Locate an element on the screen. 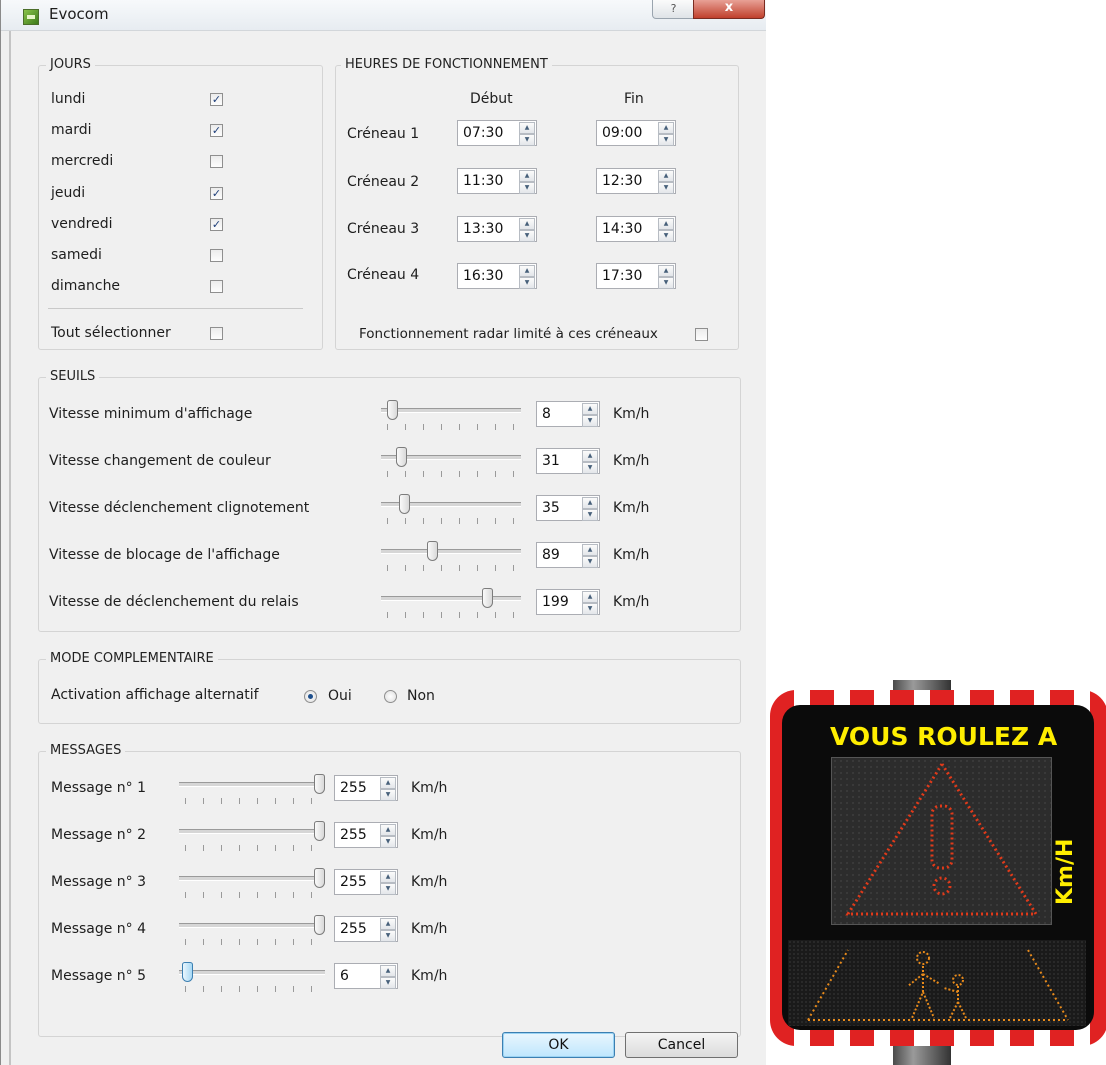 Image resolution: width=1106 pixels, height=1065 pixels. slot-2-end-spinbox: 12:30 ▲ ▼ is located at coordinates (636, 181).